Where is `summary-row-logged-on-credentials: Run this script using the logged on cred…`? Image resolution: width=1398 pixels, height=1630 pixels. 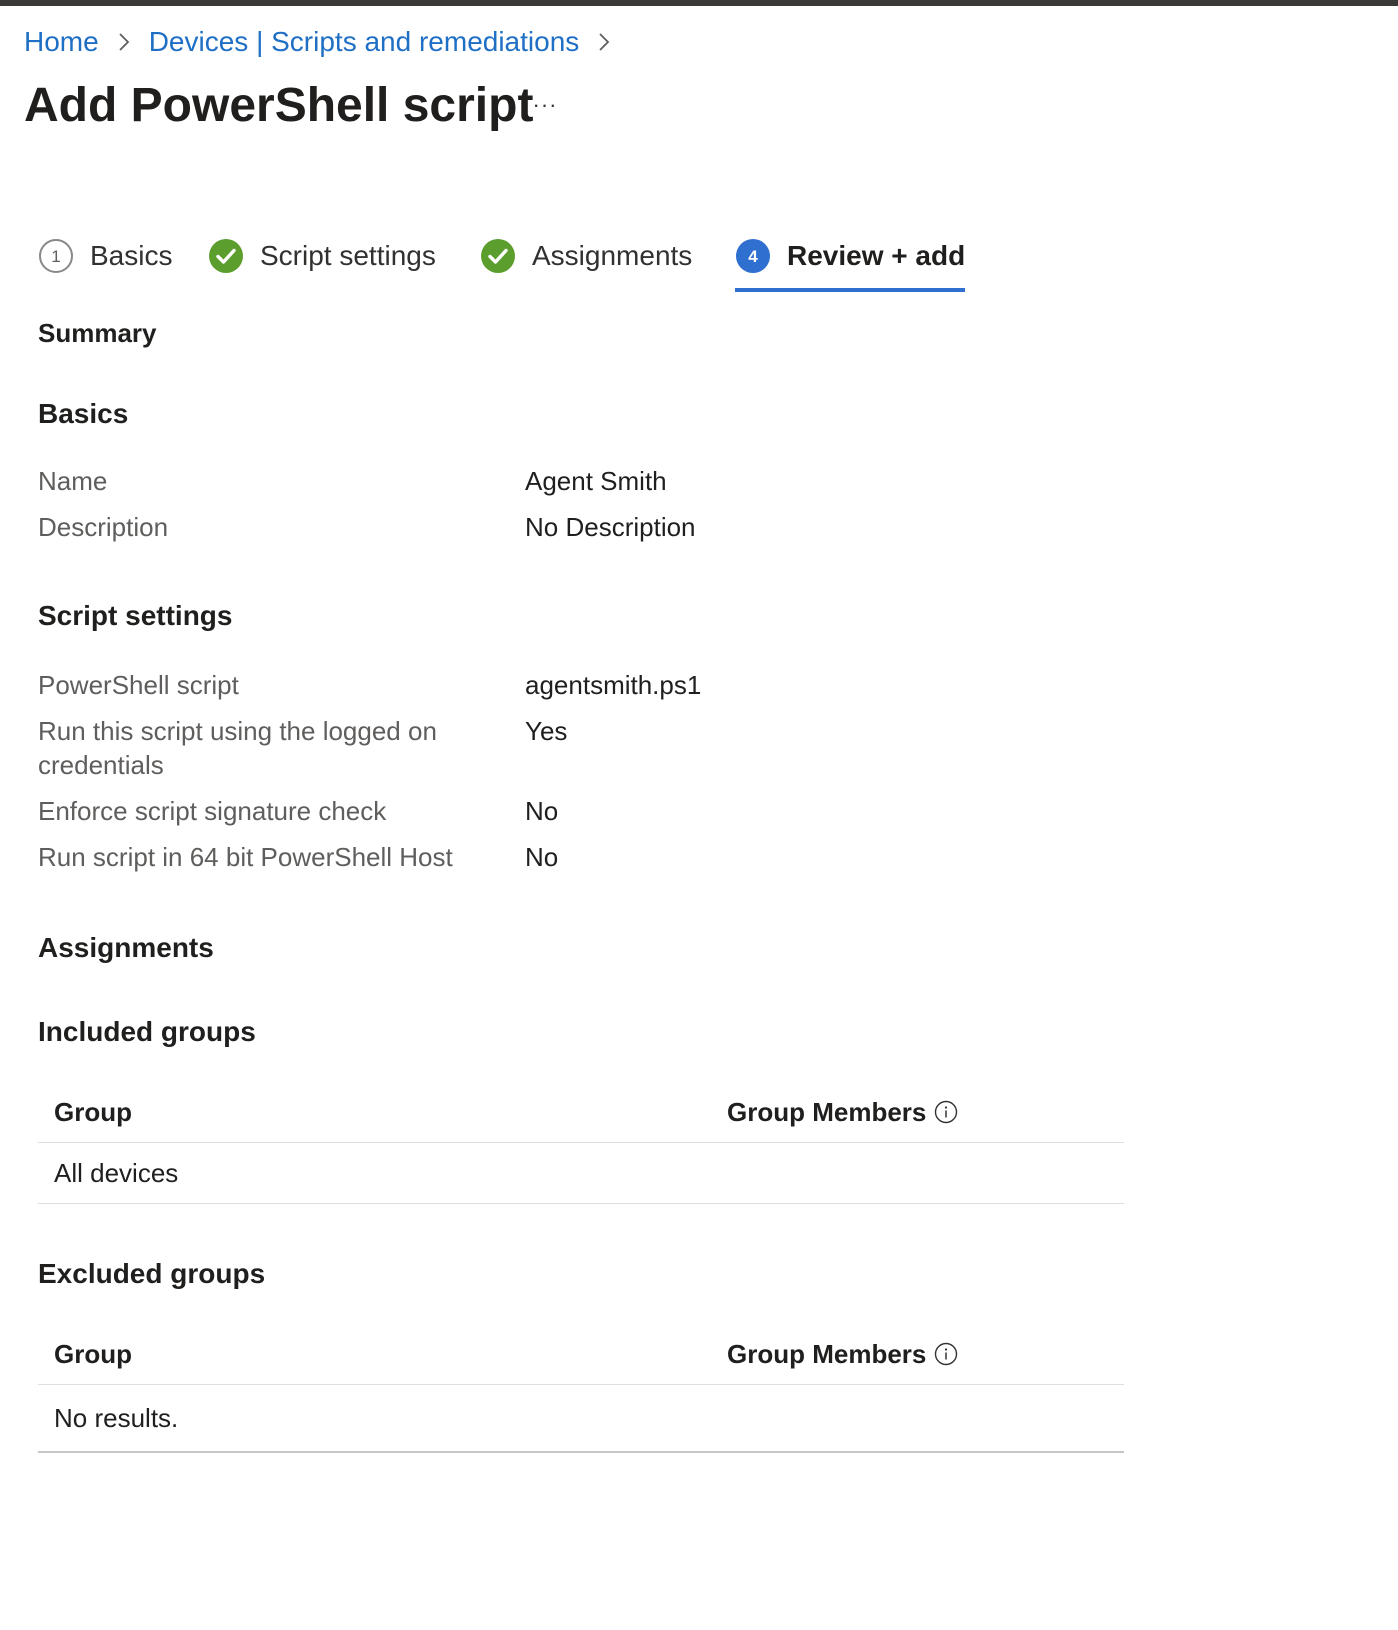
summary-row-logged-on-credentials: Run this script using the logged on cred… is located at coordinates (578, 748).